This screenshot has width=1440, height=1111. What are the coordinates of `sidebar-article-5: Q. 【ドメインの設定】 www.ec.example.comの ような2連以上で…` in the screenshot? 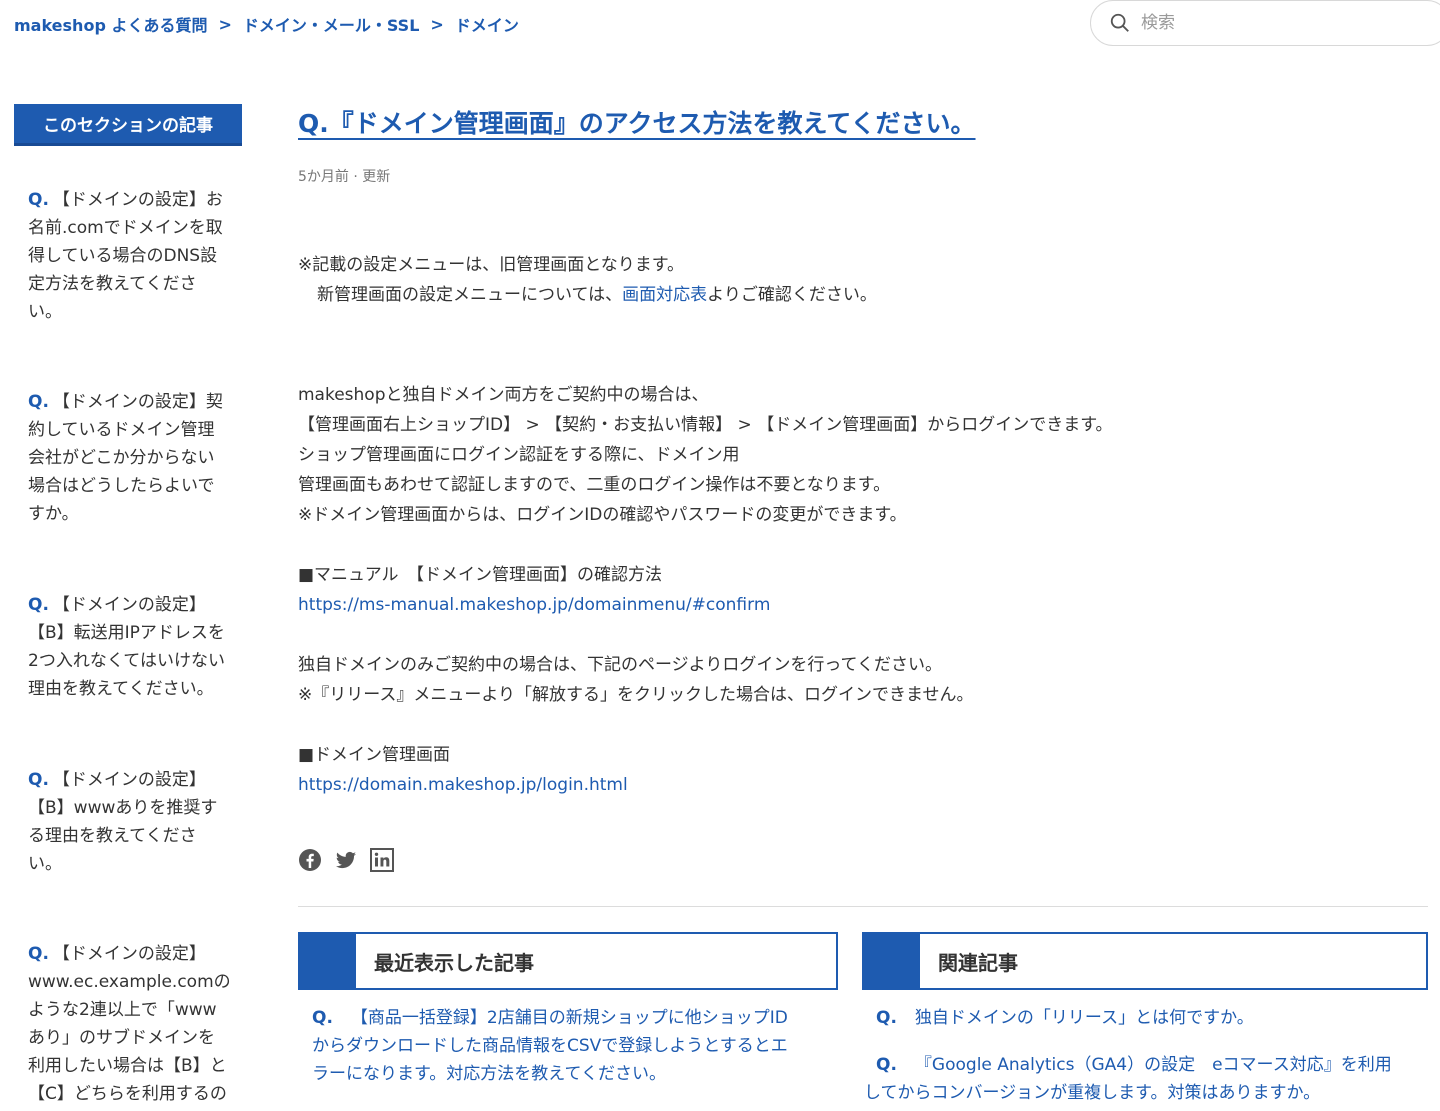 It's located at (139, 1024).